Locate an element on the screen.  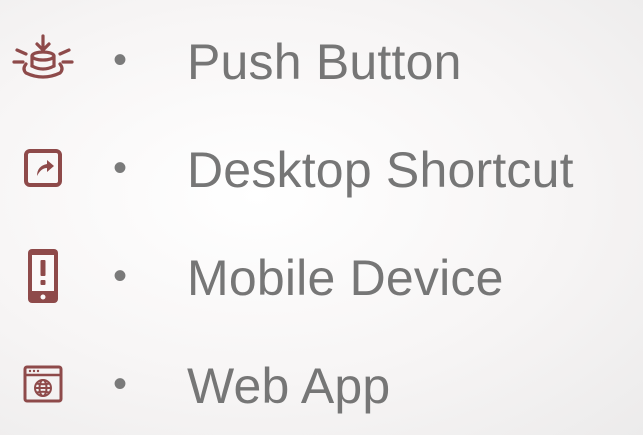
web-app-icon is located at coordinates (43, 384).